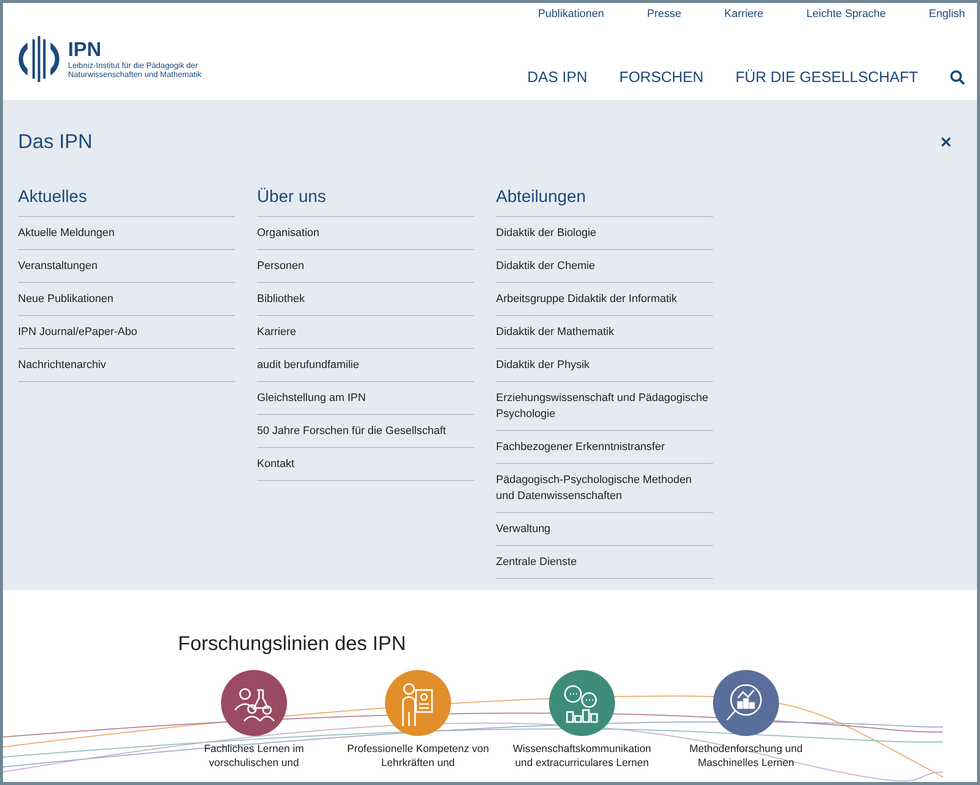 The image size is (980, 785). I want to click on menu-link: Organisation, so click(365, 233).